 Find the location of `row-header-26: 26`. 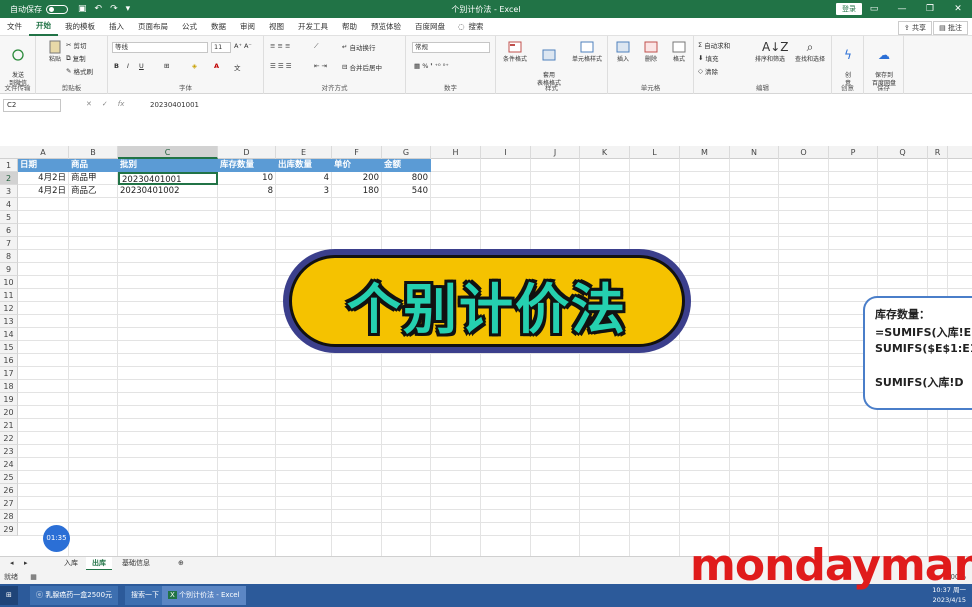

row-header-26: 26 is located at coordinates (9, 490).